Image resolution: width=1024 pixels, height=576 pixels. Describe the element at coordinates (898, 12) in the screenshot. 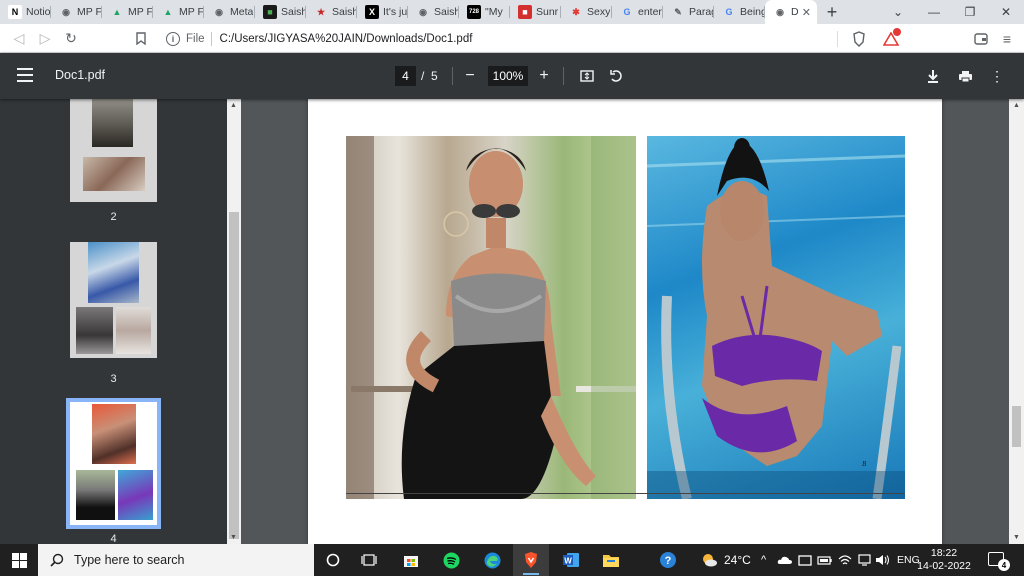

I see `tab-search-icon: ⌄` at that location.